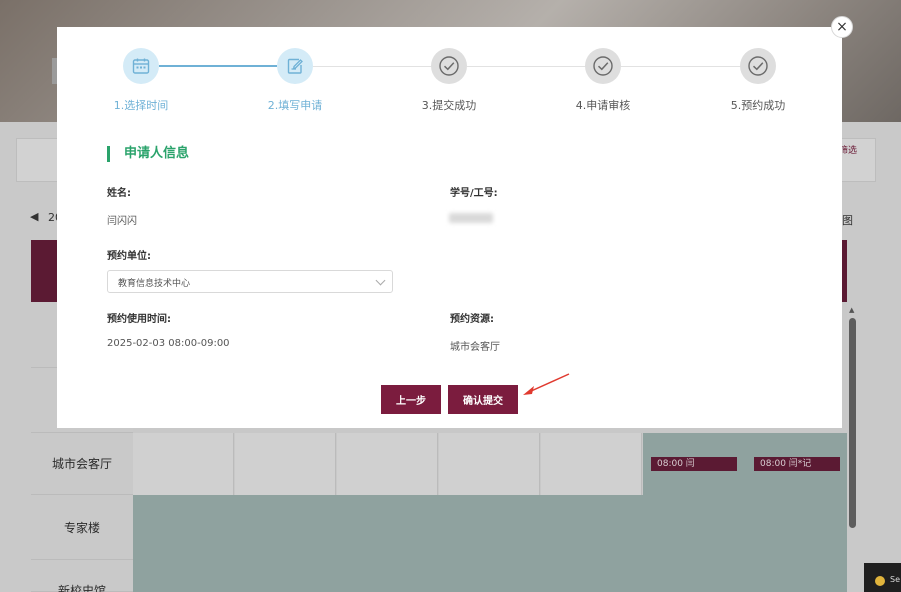 This screenshot has height=592, width=901. I want to click on student-id-value-redacted, so click(471, 218).